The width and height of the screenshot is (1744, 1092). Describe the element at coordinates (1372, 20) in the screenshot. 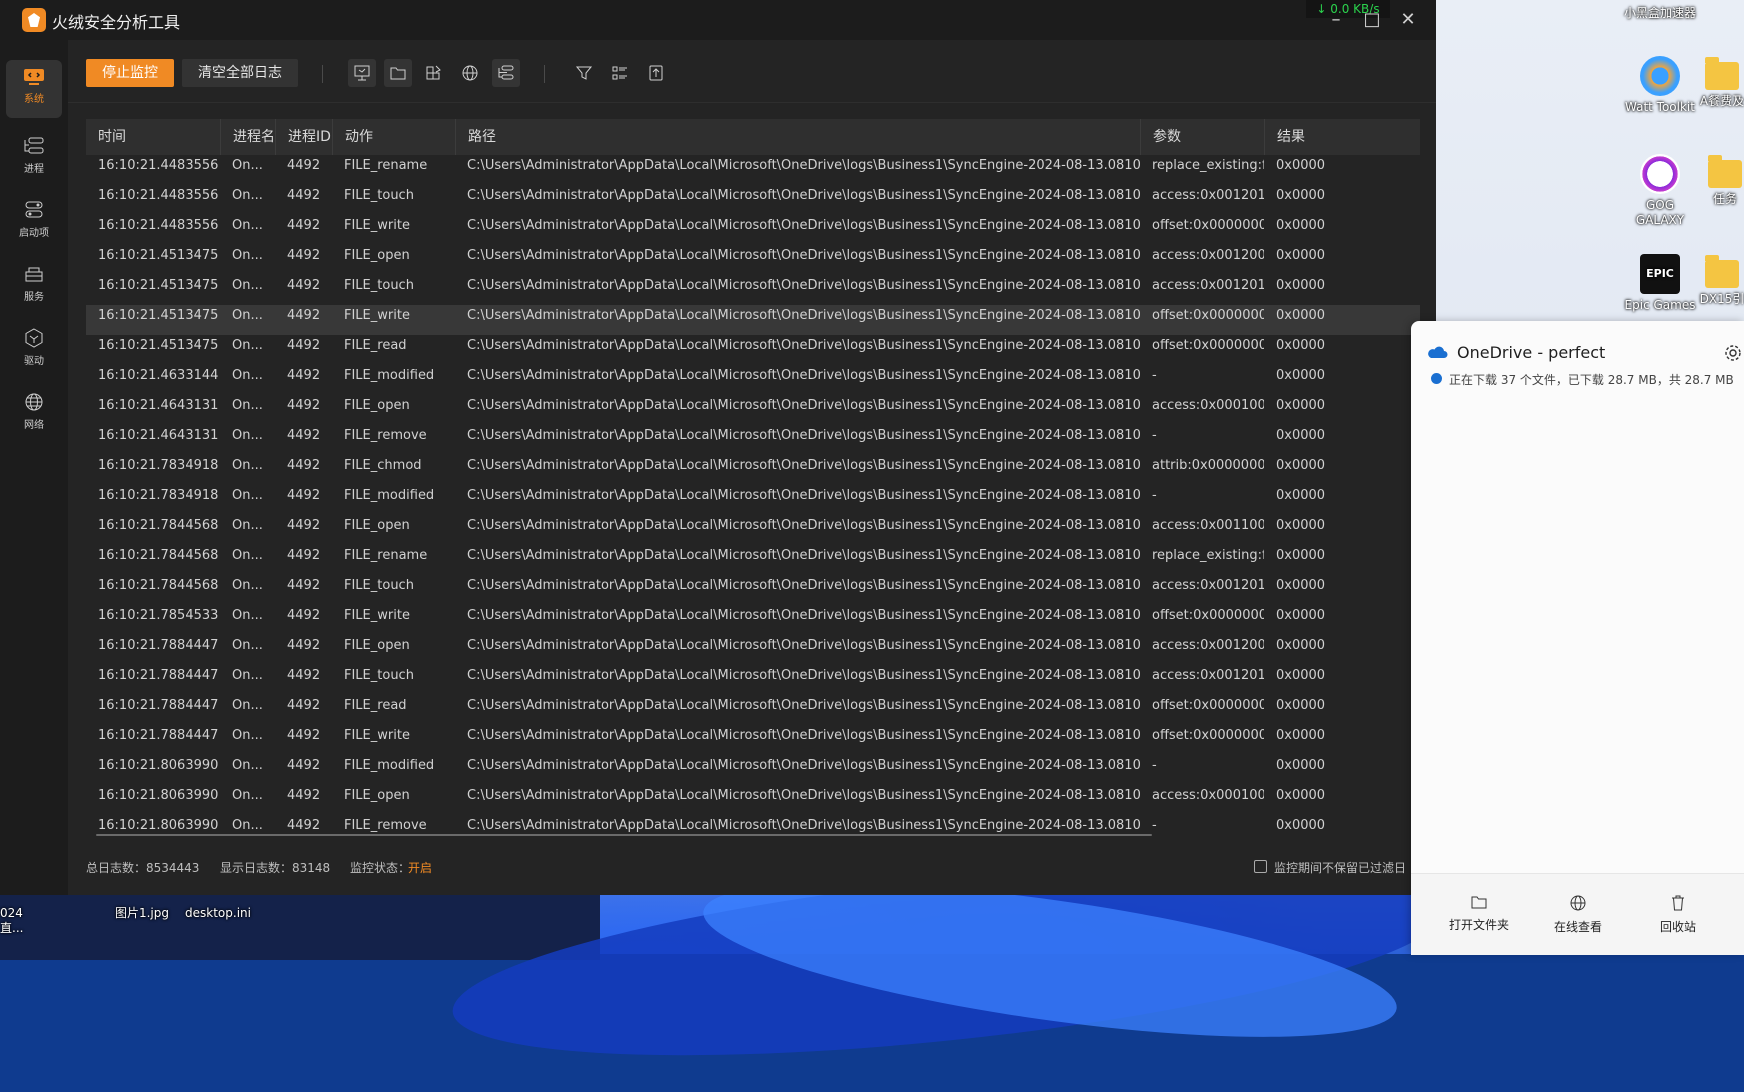

I see `maximize-icon: □` at that location.